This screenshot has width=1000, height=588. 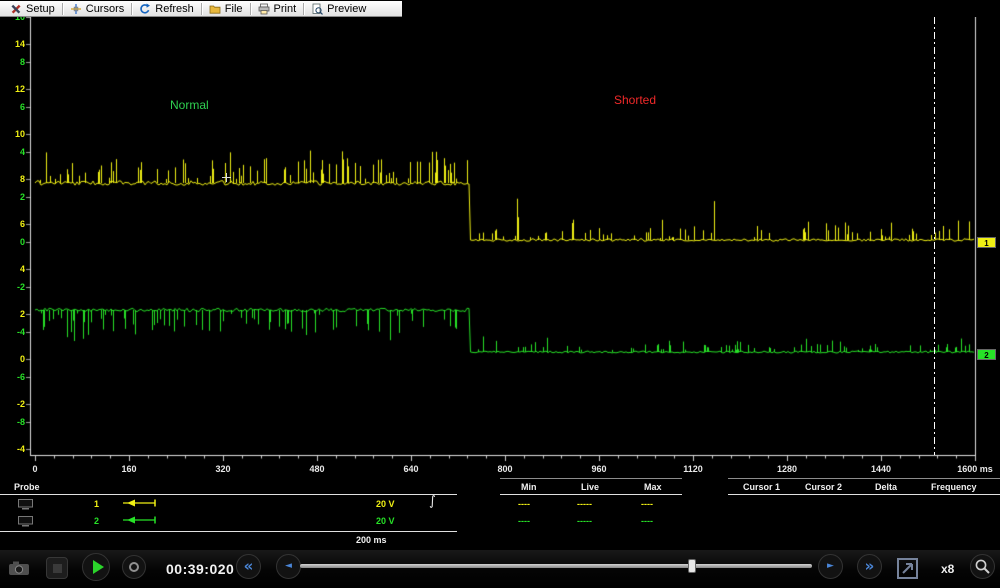 I want to click on channel-1-enable-toggle, so click(x=25, y=505).